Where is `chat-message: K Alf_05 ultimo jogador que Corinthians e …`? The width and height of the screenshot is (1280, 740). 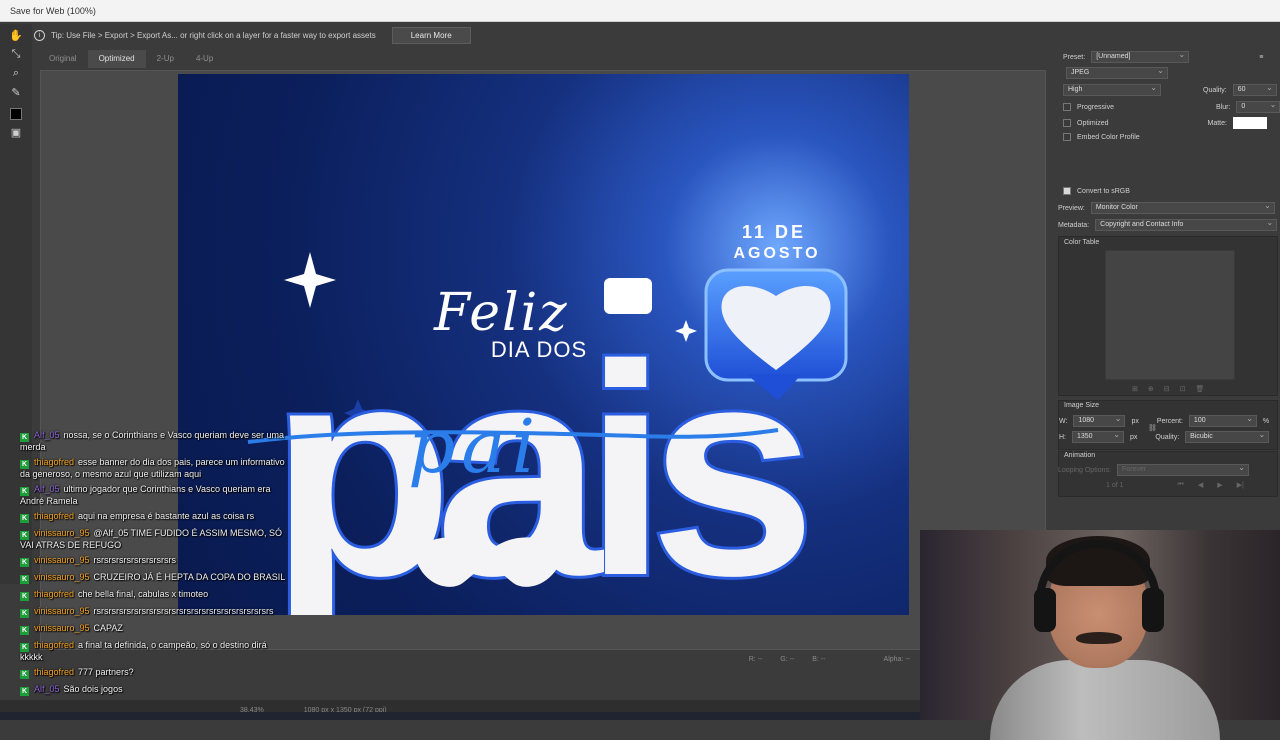 chat-message: K Alf_05 ultimo jogador que Corinthians e … is located at coordinates (155, 495).